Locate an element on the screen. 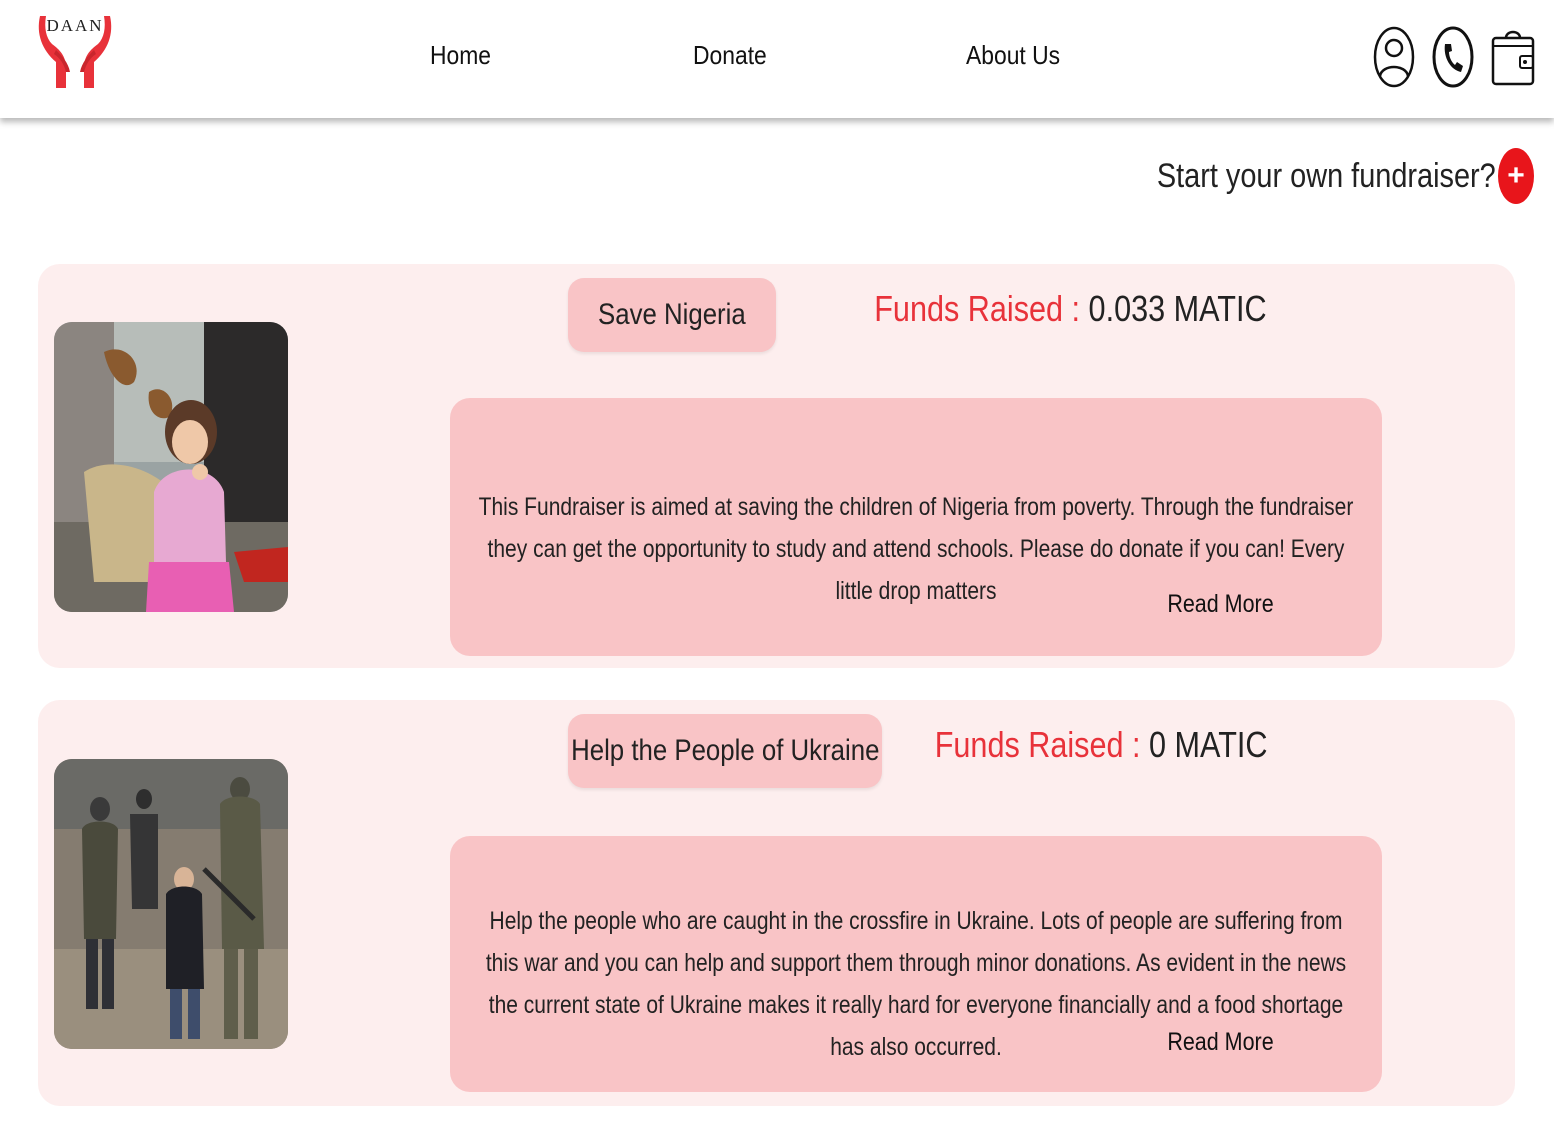  funds-raised: Funds Raised : 0.033 MATIC is located at coordinates (1071, 309).